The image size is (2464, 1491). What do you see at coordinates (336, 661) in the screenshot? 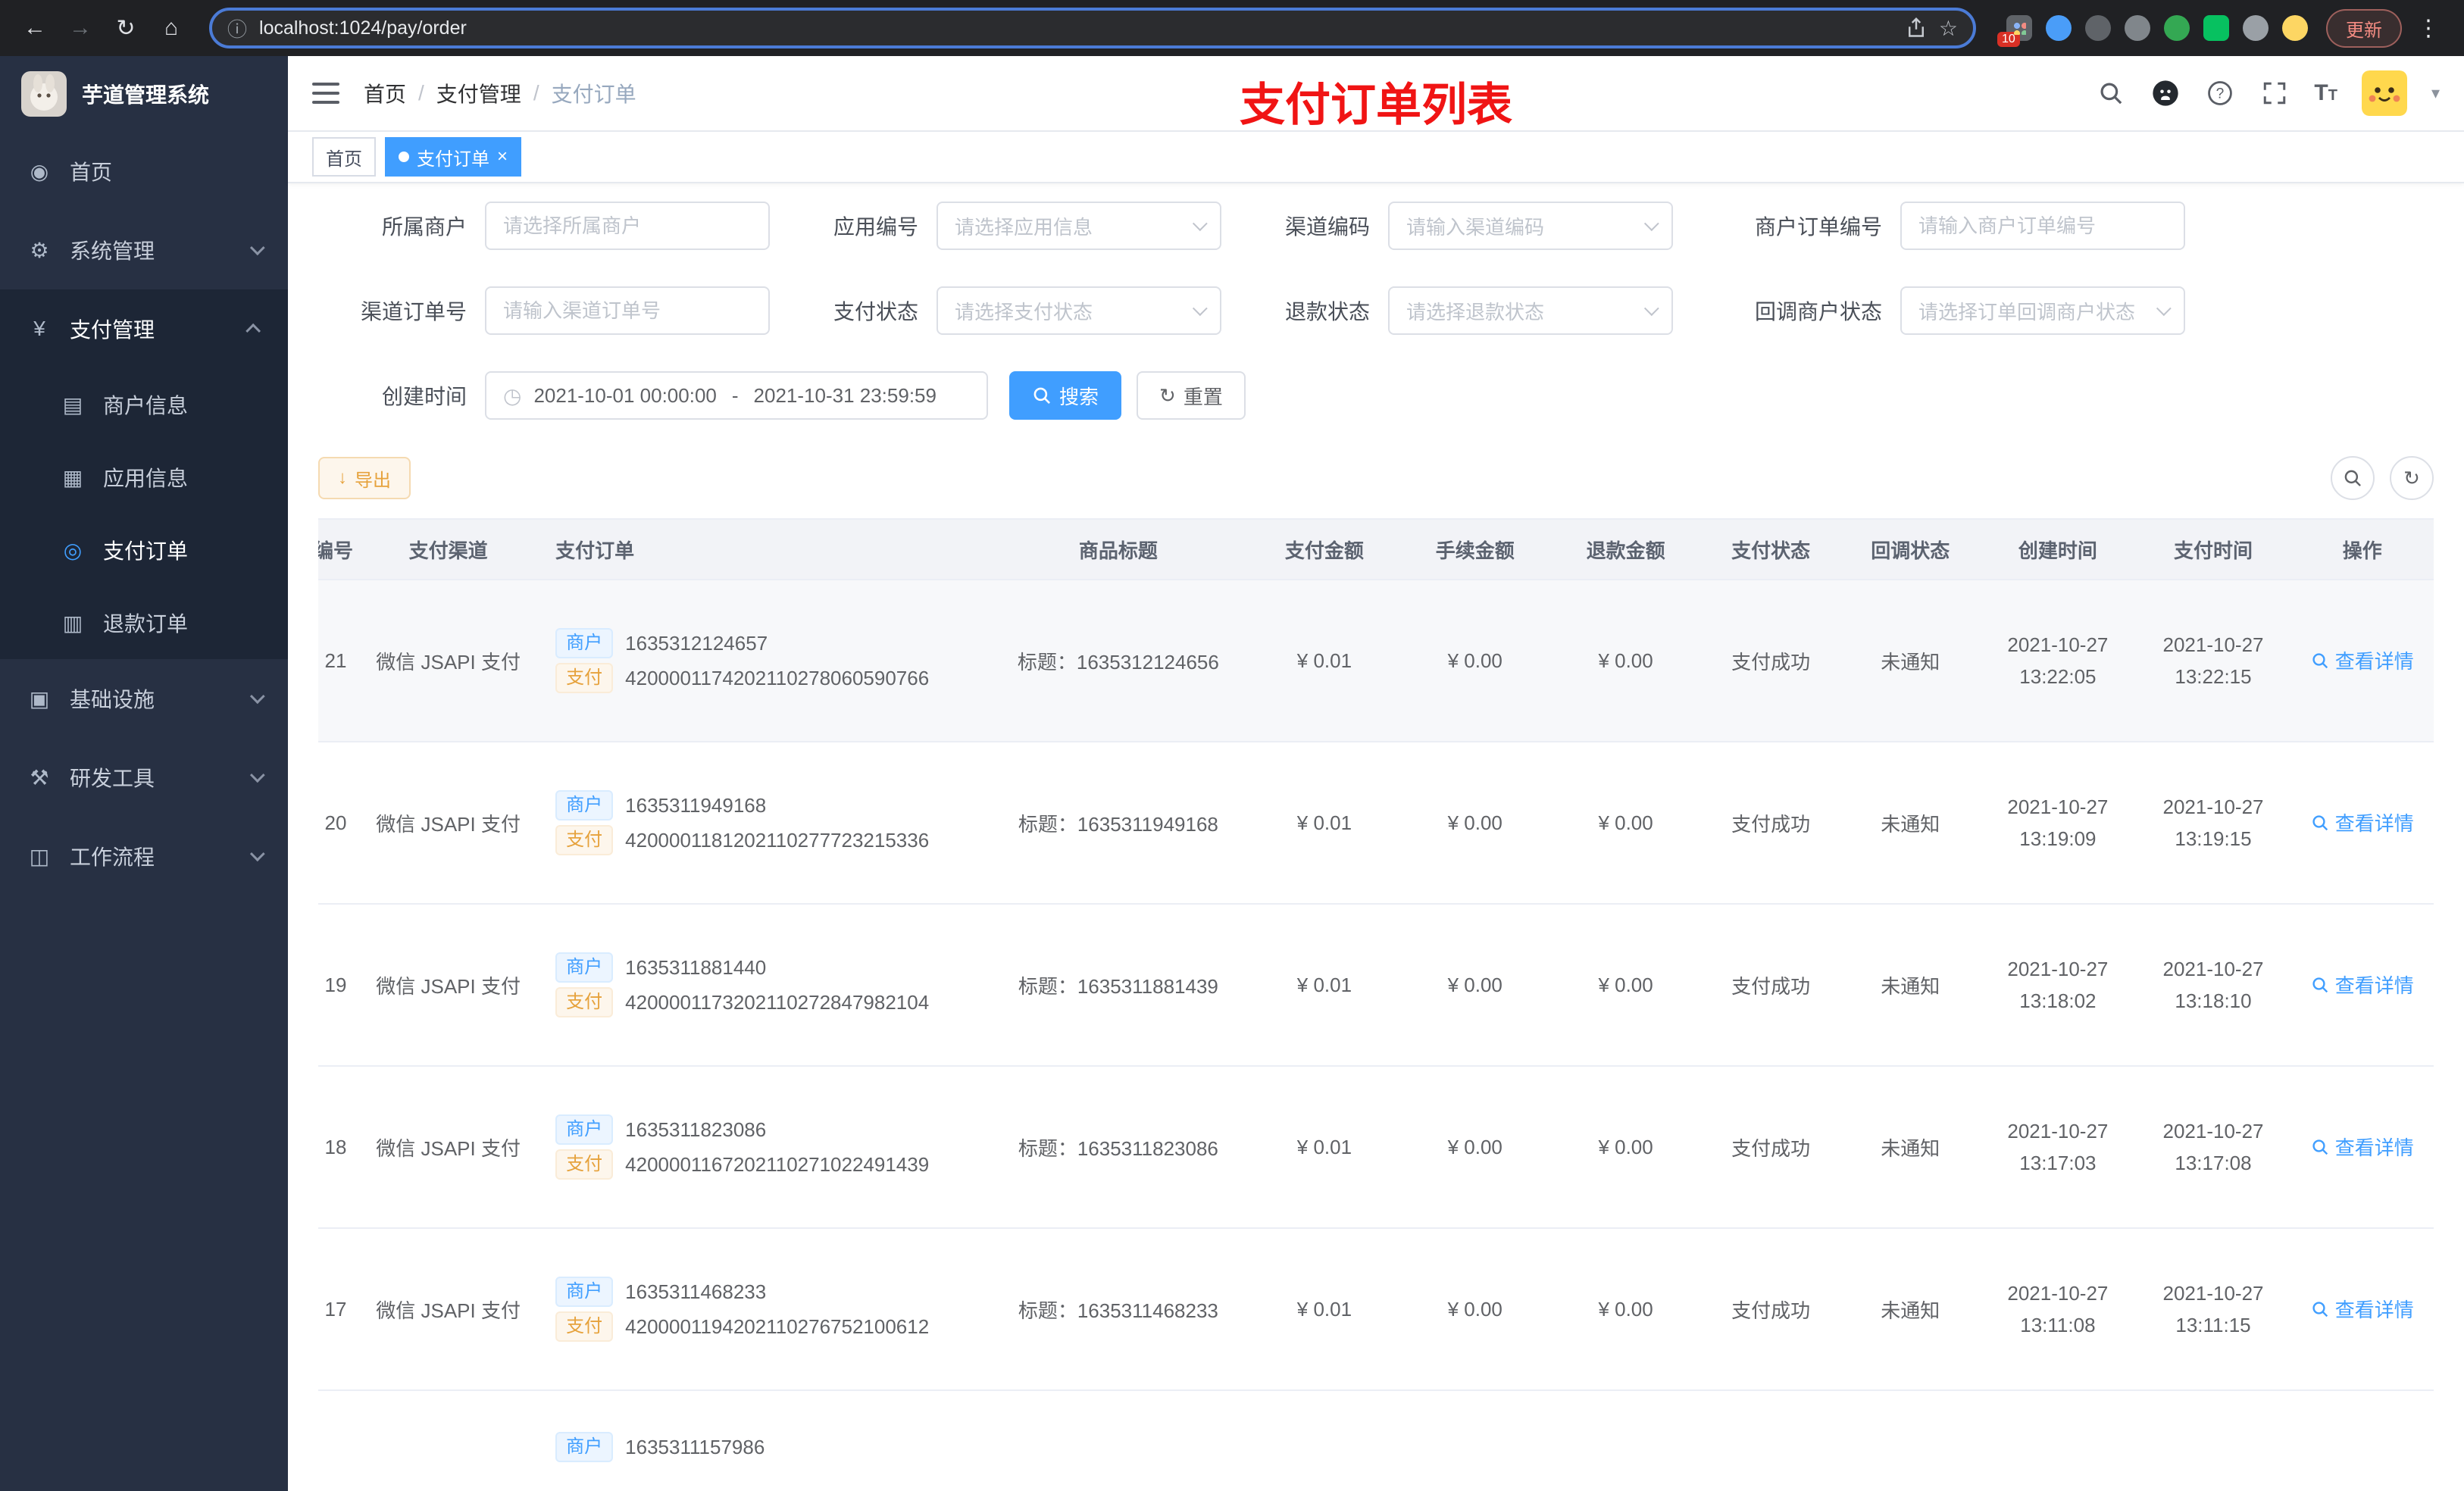
I see `cell-id: 21` at bounding box center [336, 661].